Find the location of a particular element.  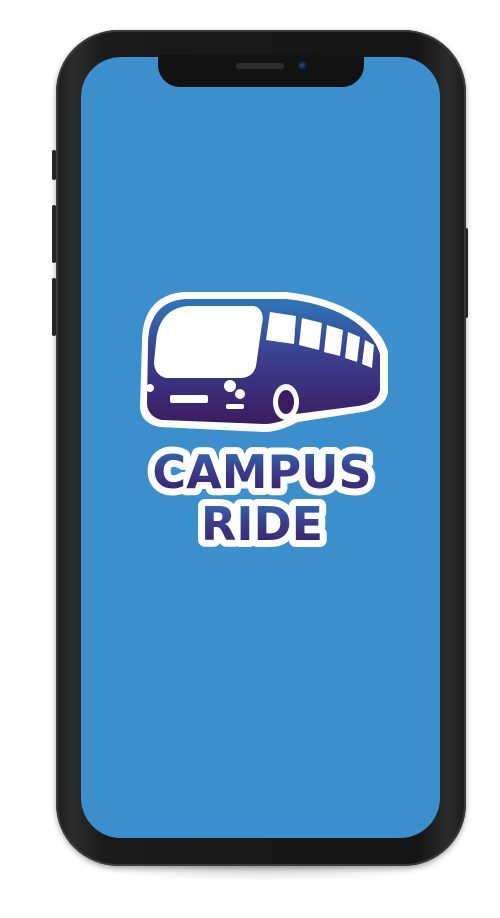

front-camera is located at coordinates (303, 66).